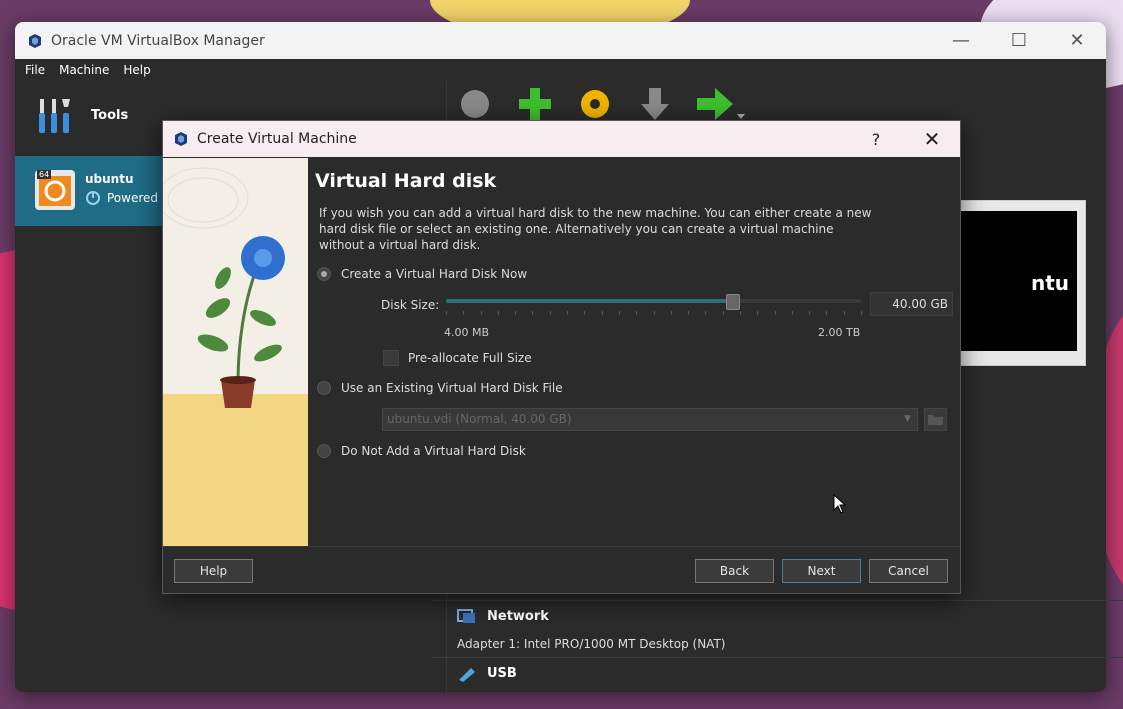  What do you see at coordinates (54, 116) in the screenshot?
I see `tools-icon` at bounding box center [54, 116].